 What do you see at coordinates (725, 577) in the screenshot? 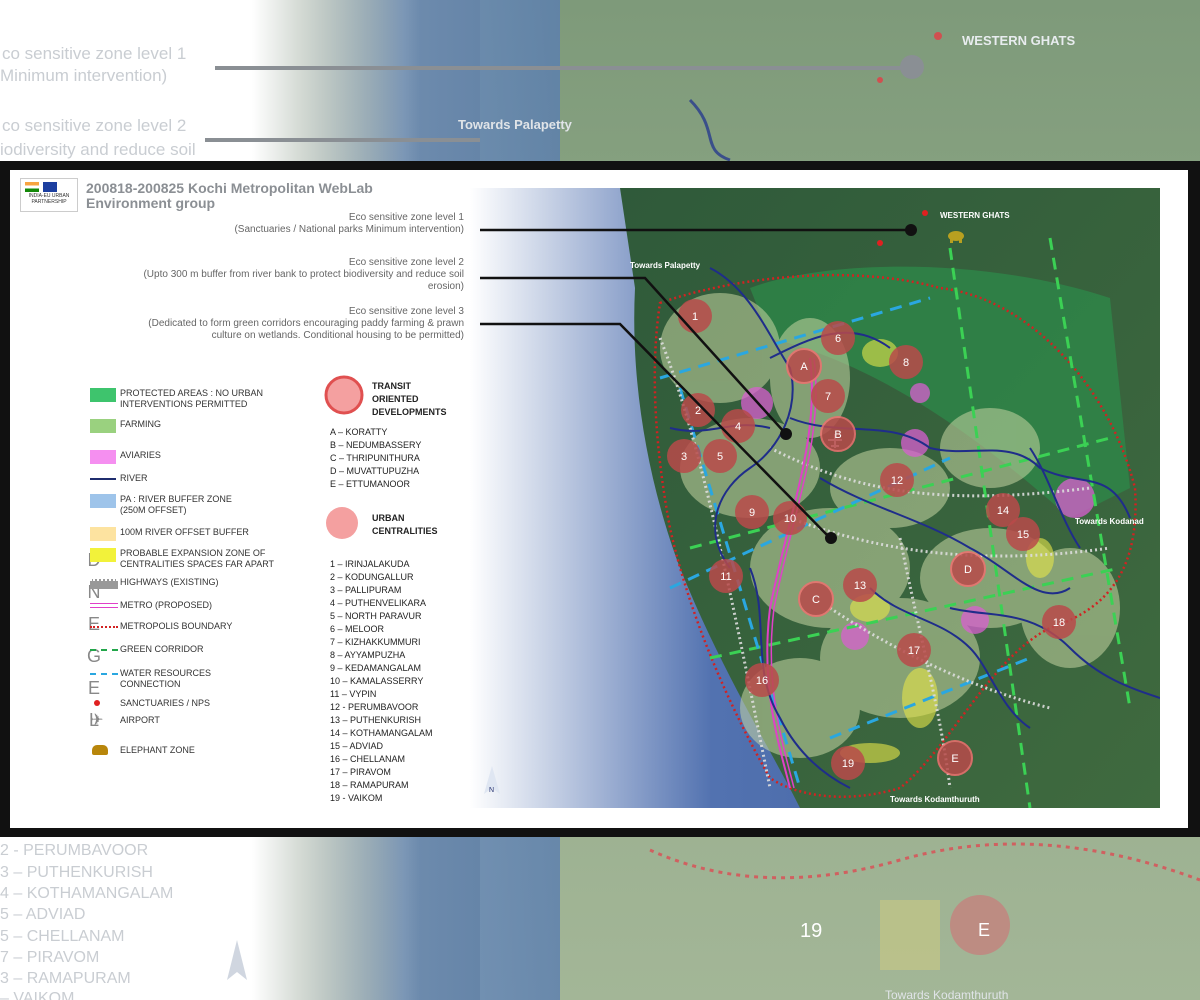
I see `centrality-label: 11` at bounding box center [725, 577].